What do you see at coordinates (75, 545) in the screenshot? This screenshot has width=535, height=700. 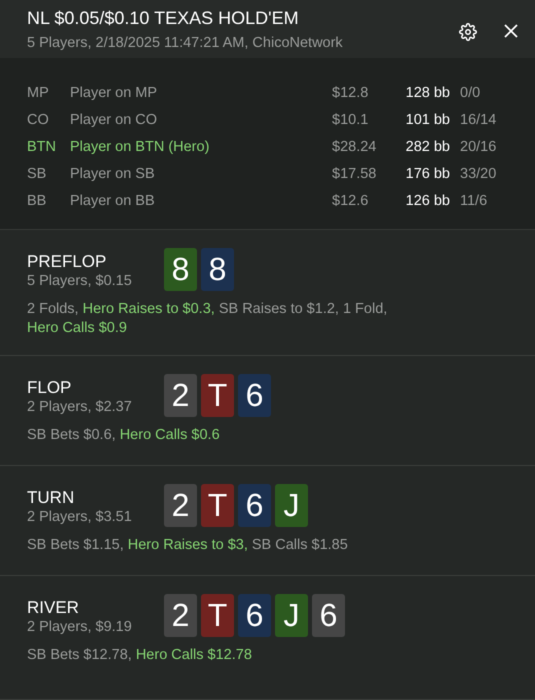 I see `player-action: SB Bets $1.15,` at bounding box center [75, 545].